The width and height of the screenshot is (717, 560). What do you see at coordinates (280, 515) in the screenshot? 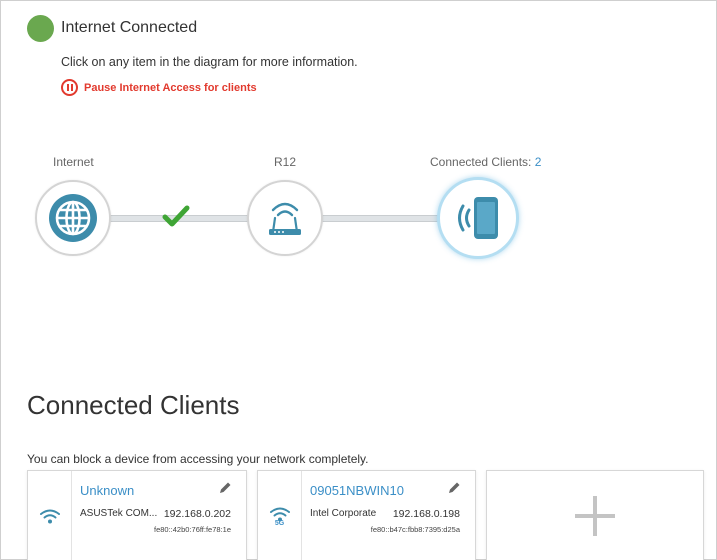
I see `client-wifi-cell: 5G` at bounding box center [280, 515].